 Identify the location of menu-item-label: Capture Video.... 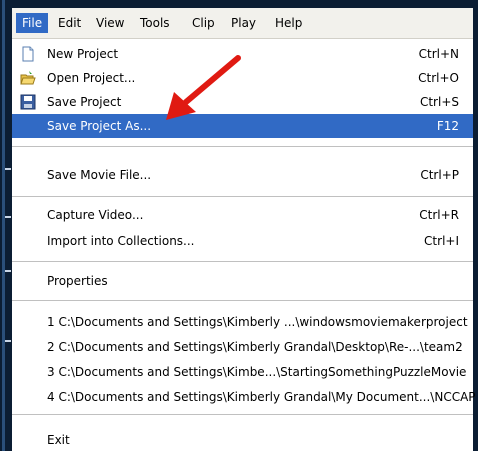
(95, 215).